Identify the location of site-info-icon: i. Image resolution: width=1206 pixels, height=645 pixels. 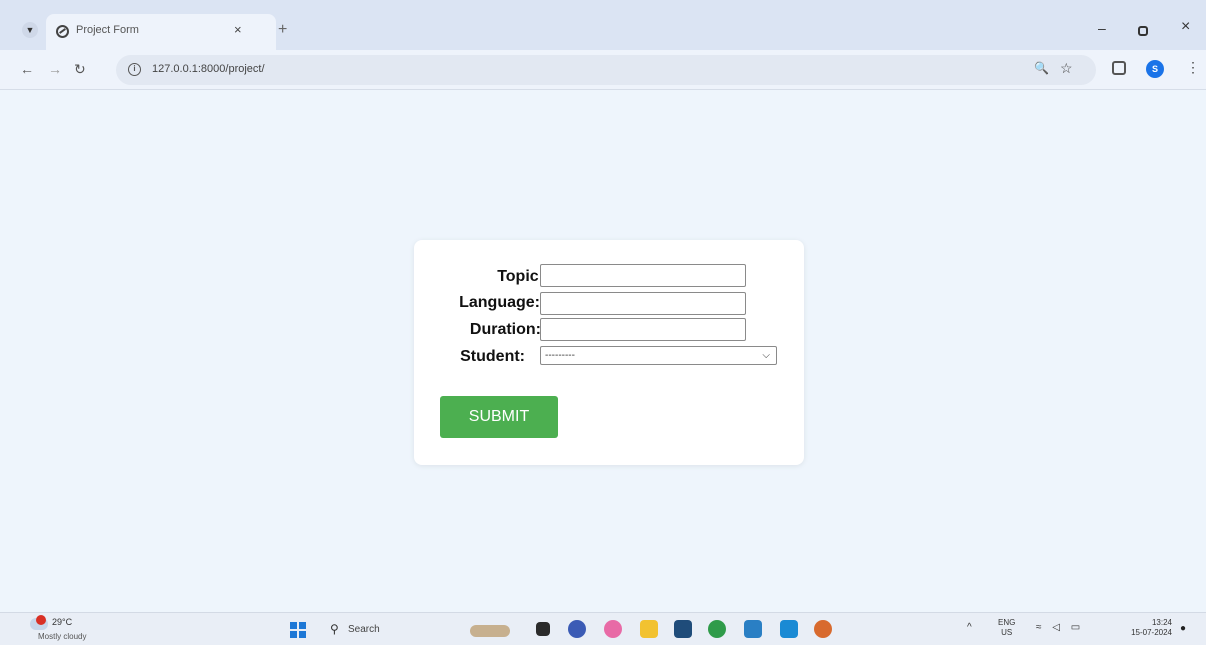
(134, 69).